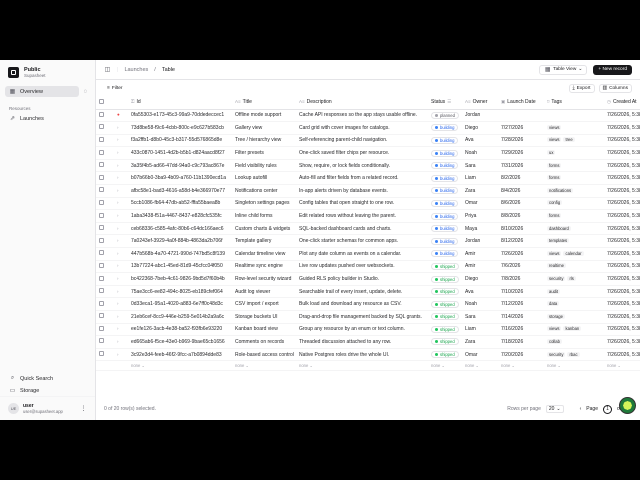 The width and height of the screenshot is (640, 480). Describe the element at coordinates (368, 88) in the screenshot. I see `table-toolbar: ≡ Filter ⤓ Export ▥ Columns` at that location.